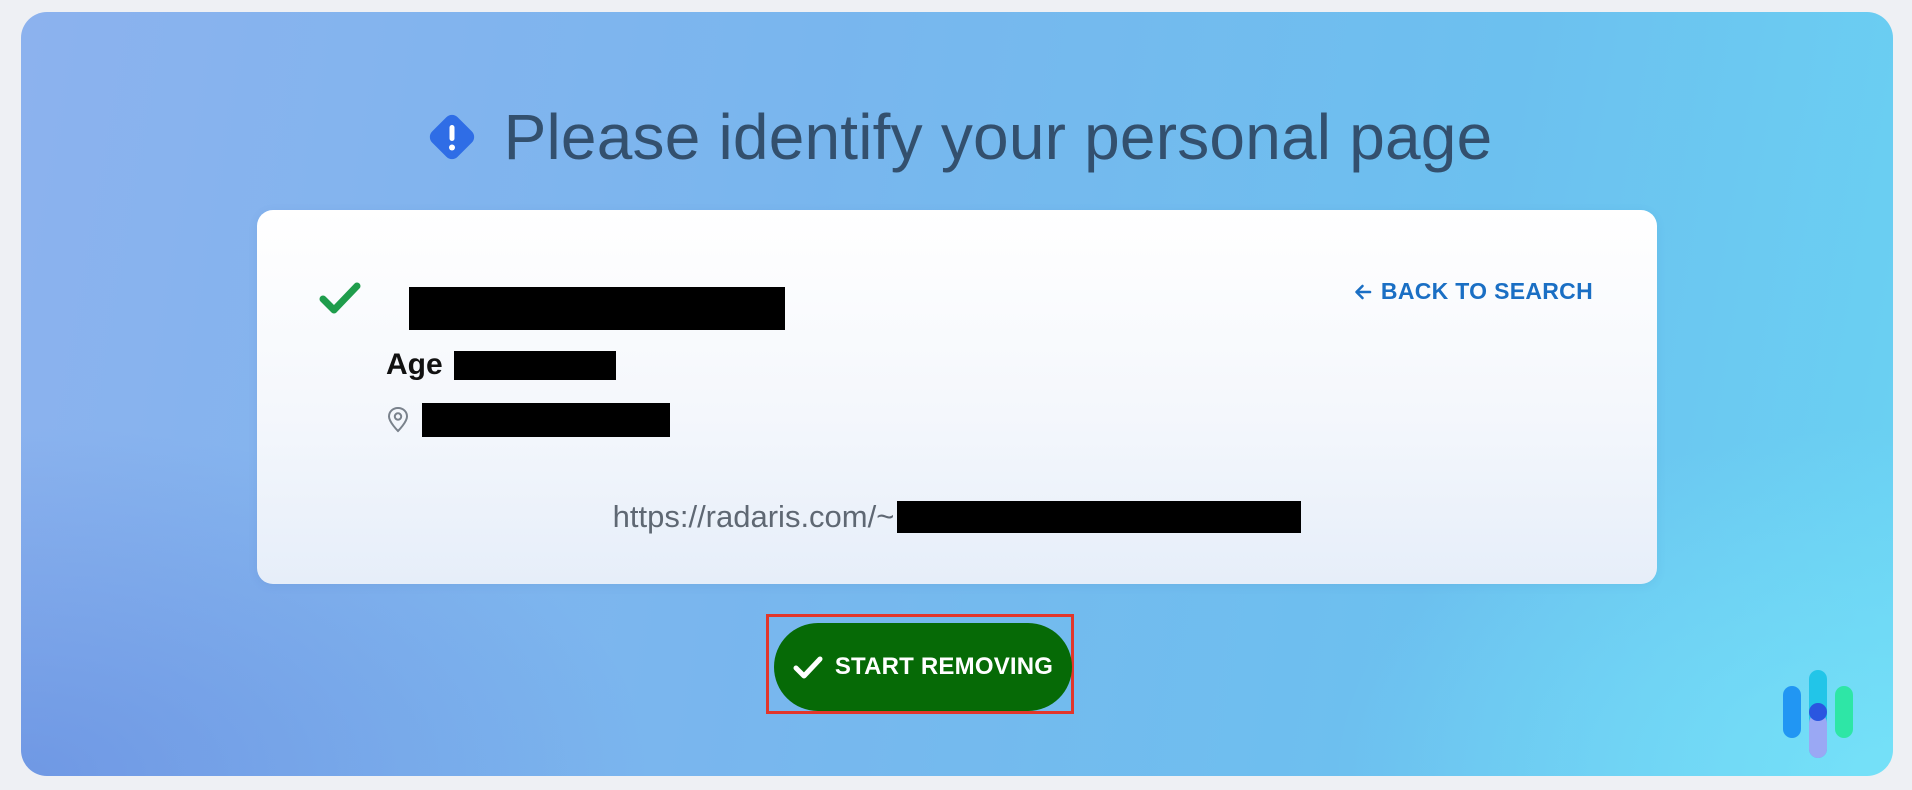  I want to click on location-row, so click(528, 420).